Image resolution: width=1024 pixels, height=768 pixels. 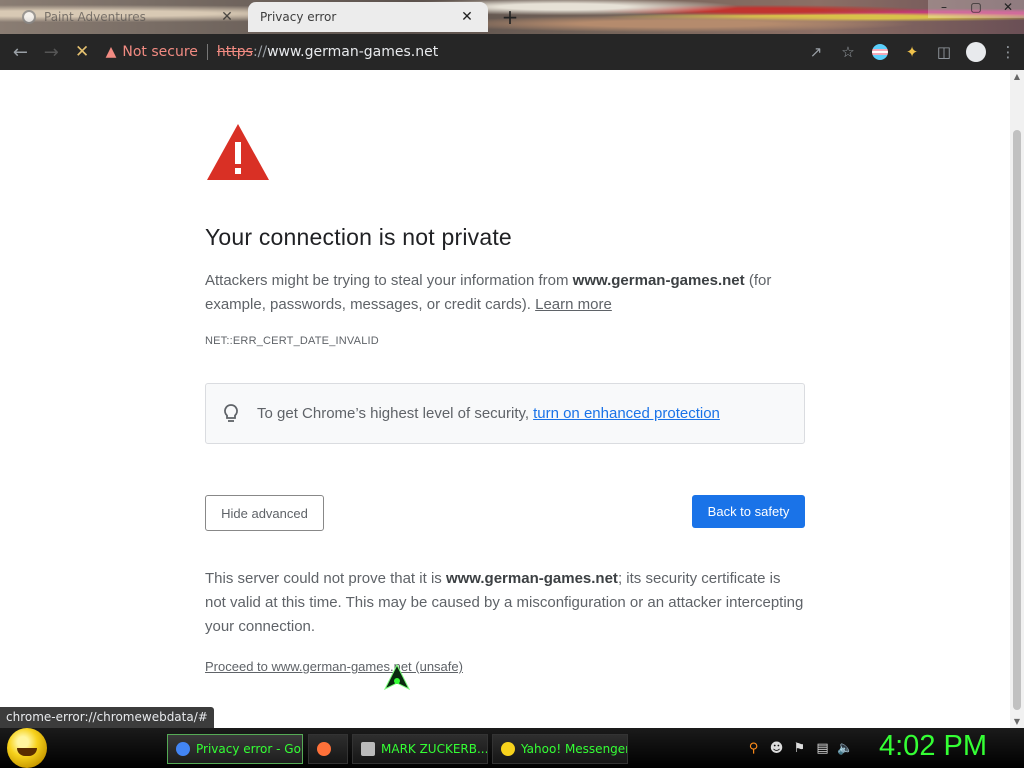 What do you see at coordinates (397, 677) in the screenshot?
I see `mouse-cursor-icon` at bounding box center [397, 677].